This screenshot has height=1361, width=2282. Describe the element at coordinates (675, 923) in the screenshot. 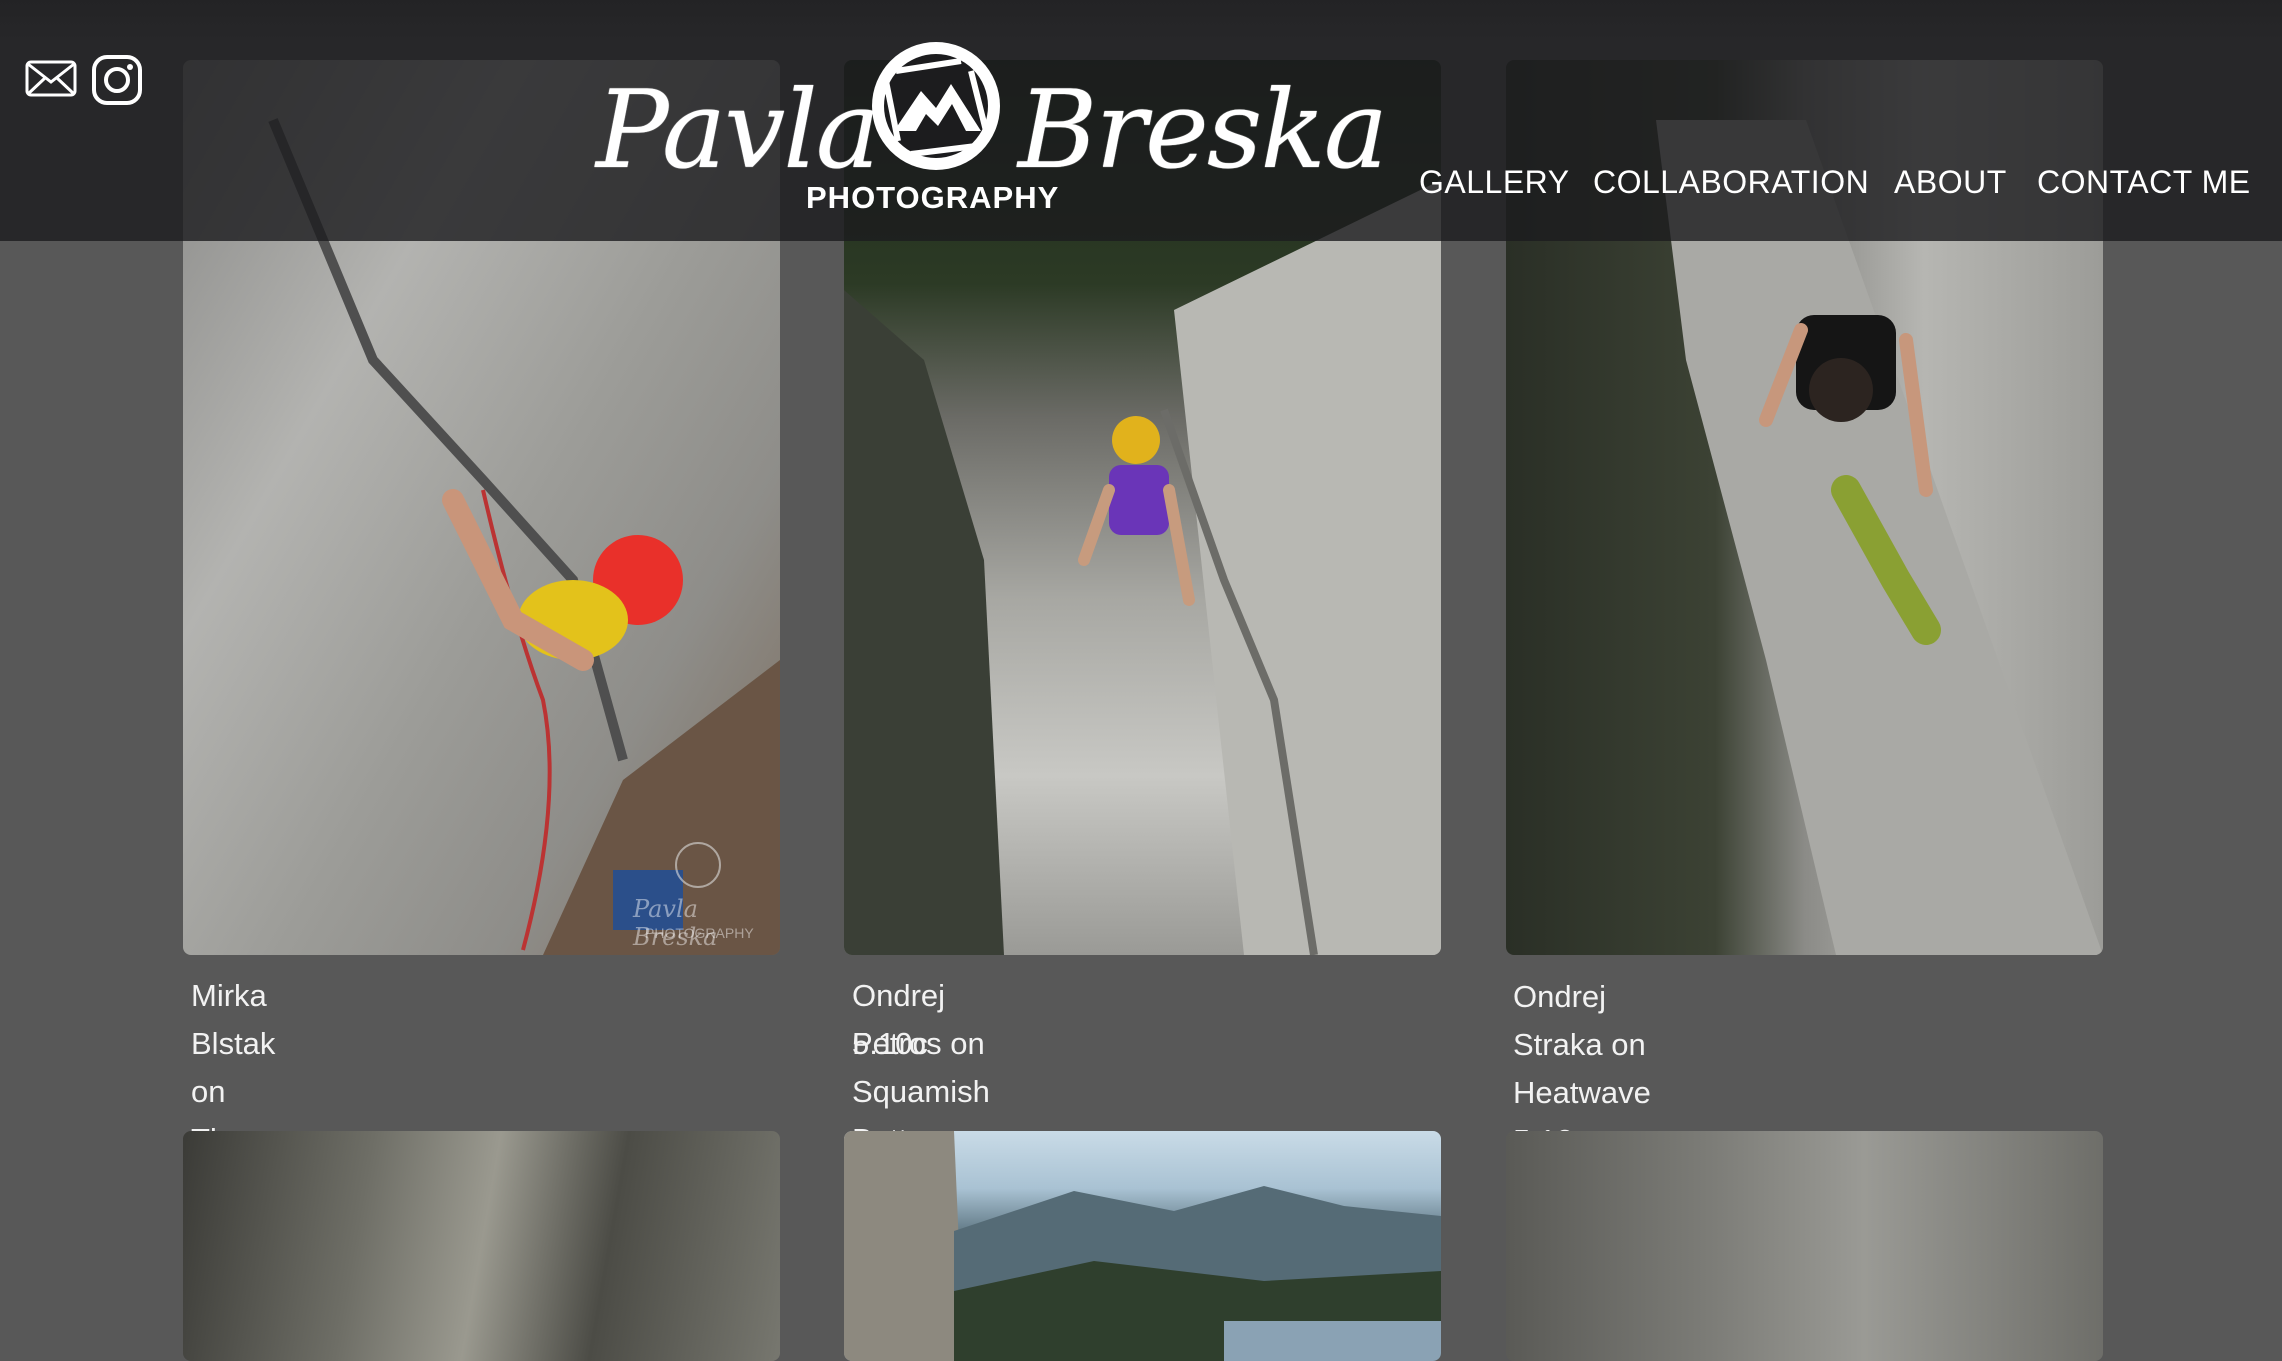

I see `watermark: Pavla Breska` at that location.